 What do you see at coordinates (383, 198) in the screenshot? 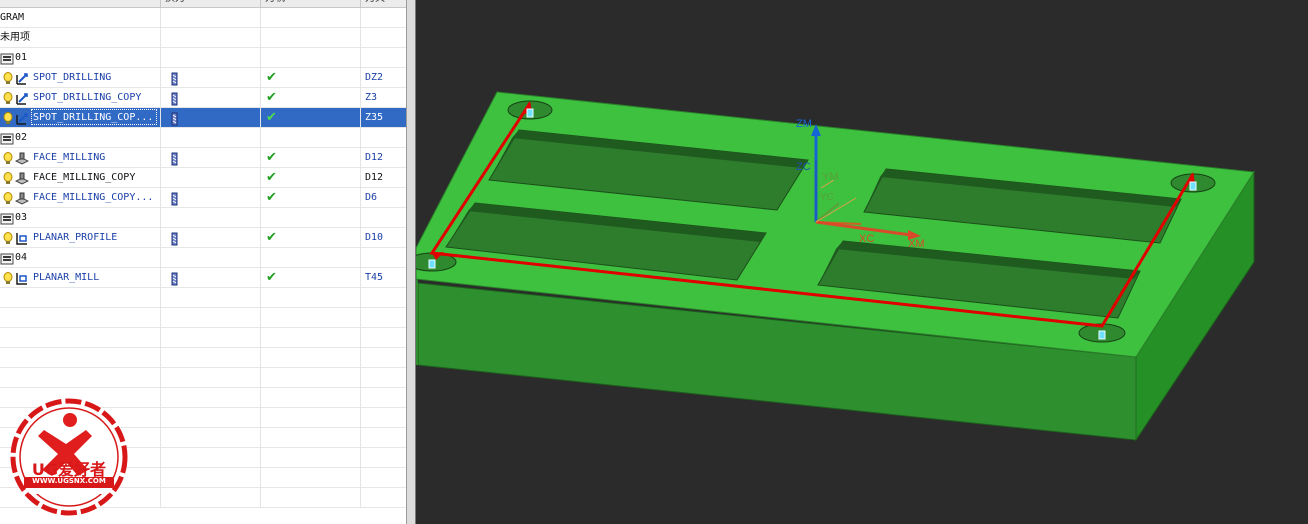
I see `tool-cell: D6` at bounding box center [383, 198].